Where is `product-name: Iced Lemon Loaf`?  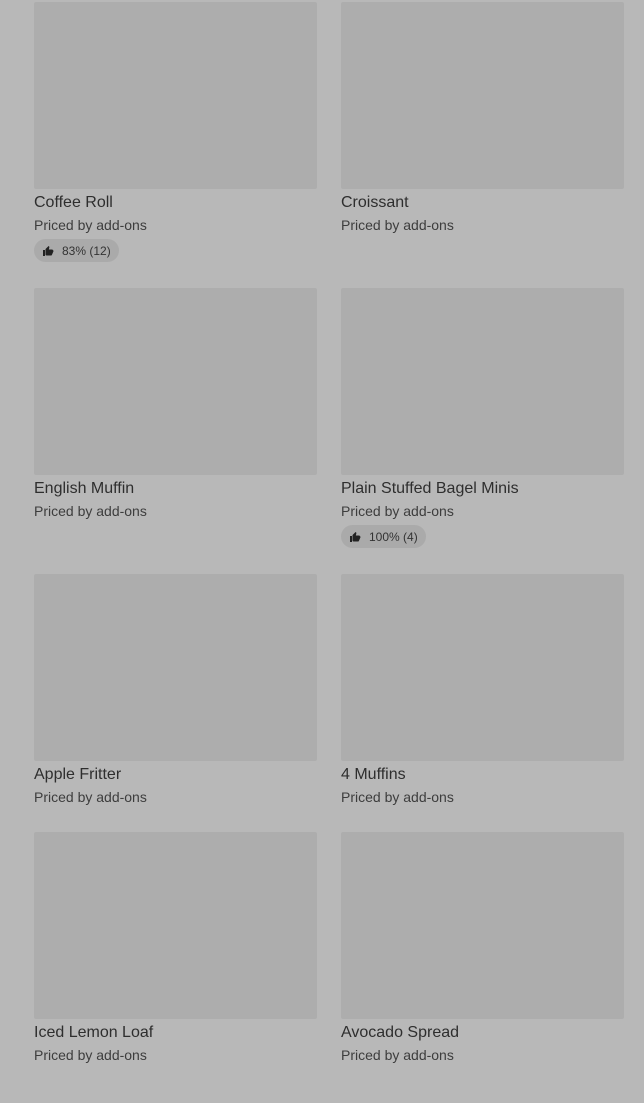
product-name: Iced Lemon Loaf is located at coordinates (94, 1032).